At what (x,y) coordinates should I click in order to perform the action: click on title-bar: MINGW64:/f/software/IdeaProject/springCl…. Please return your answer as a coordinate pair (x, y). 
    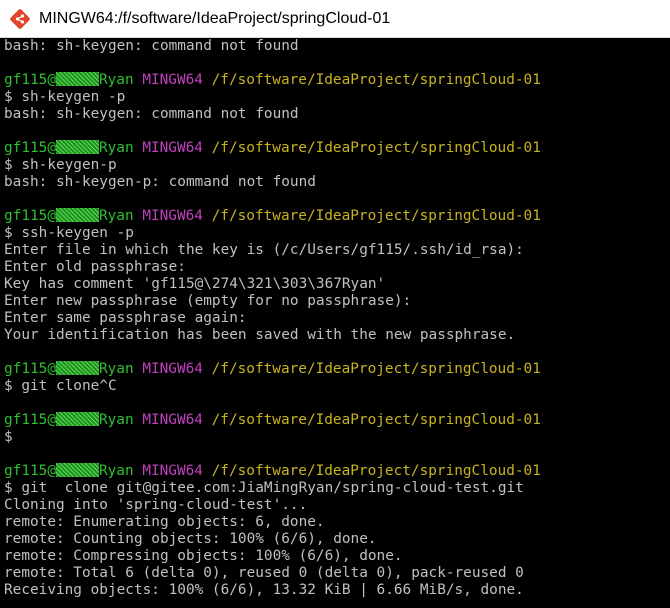
    Looking at the image, I should click on (335, 19).